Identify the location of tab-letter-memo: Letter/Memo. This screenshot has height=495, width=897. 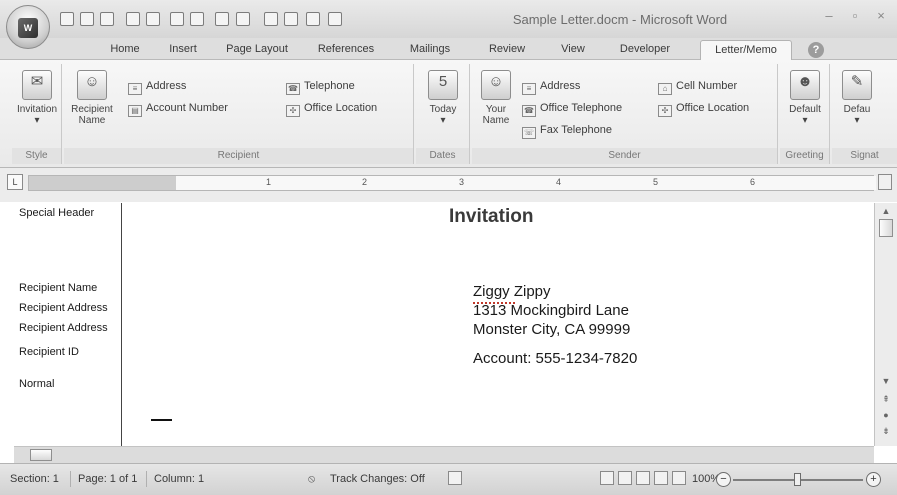
(746, 50).